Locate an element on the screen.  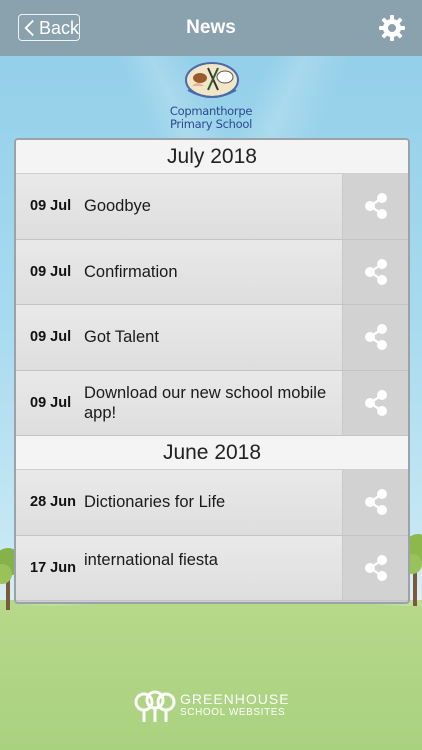
news-item: 28 Jun Dictionaries for Life is located at coordinates (212, 503).